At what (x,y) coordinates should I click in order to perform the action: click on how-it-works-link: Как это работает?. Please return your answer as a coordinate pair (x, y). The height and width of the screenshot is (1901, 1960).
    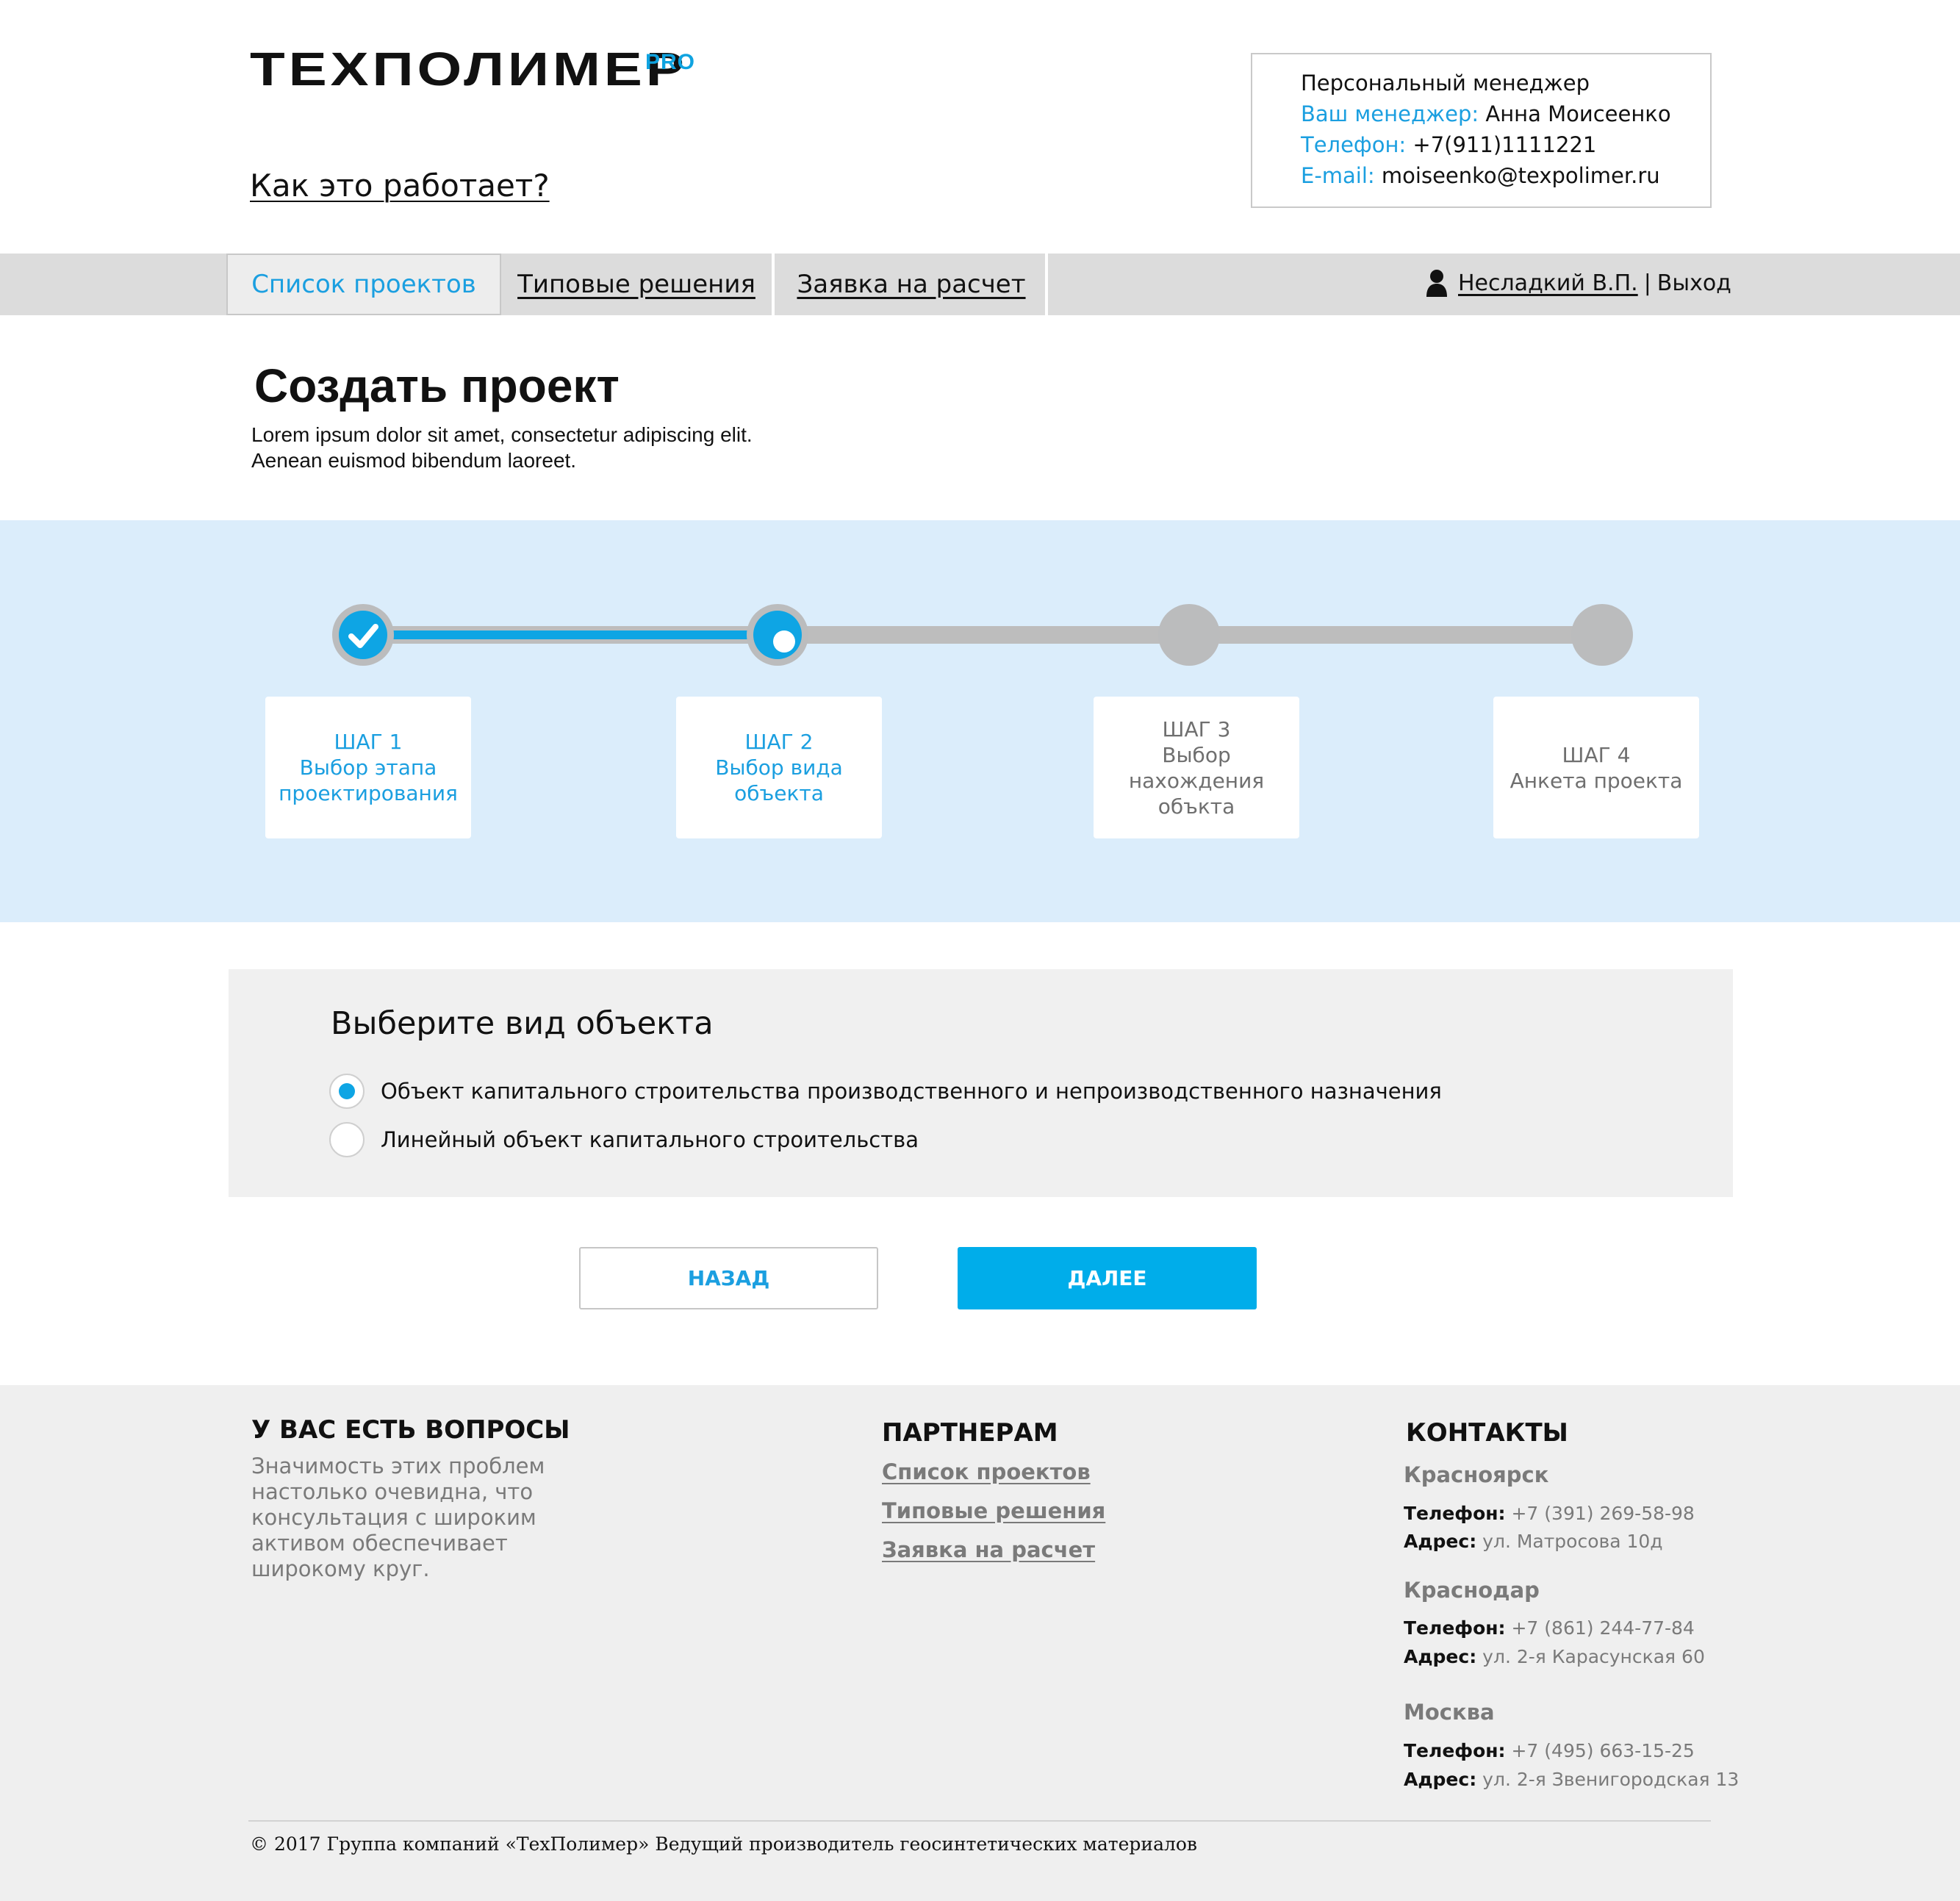
    Looking at the image, I should click on (400, 186).